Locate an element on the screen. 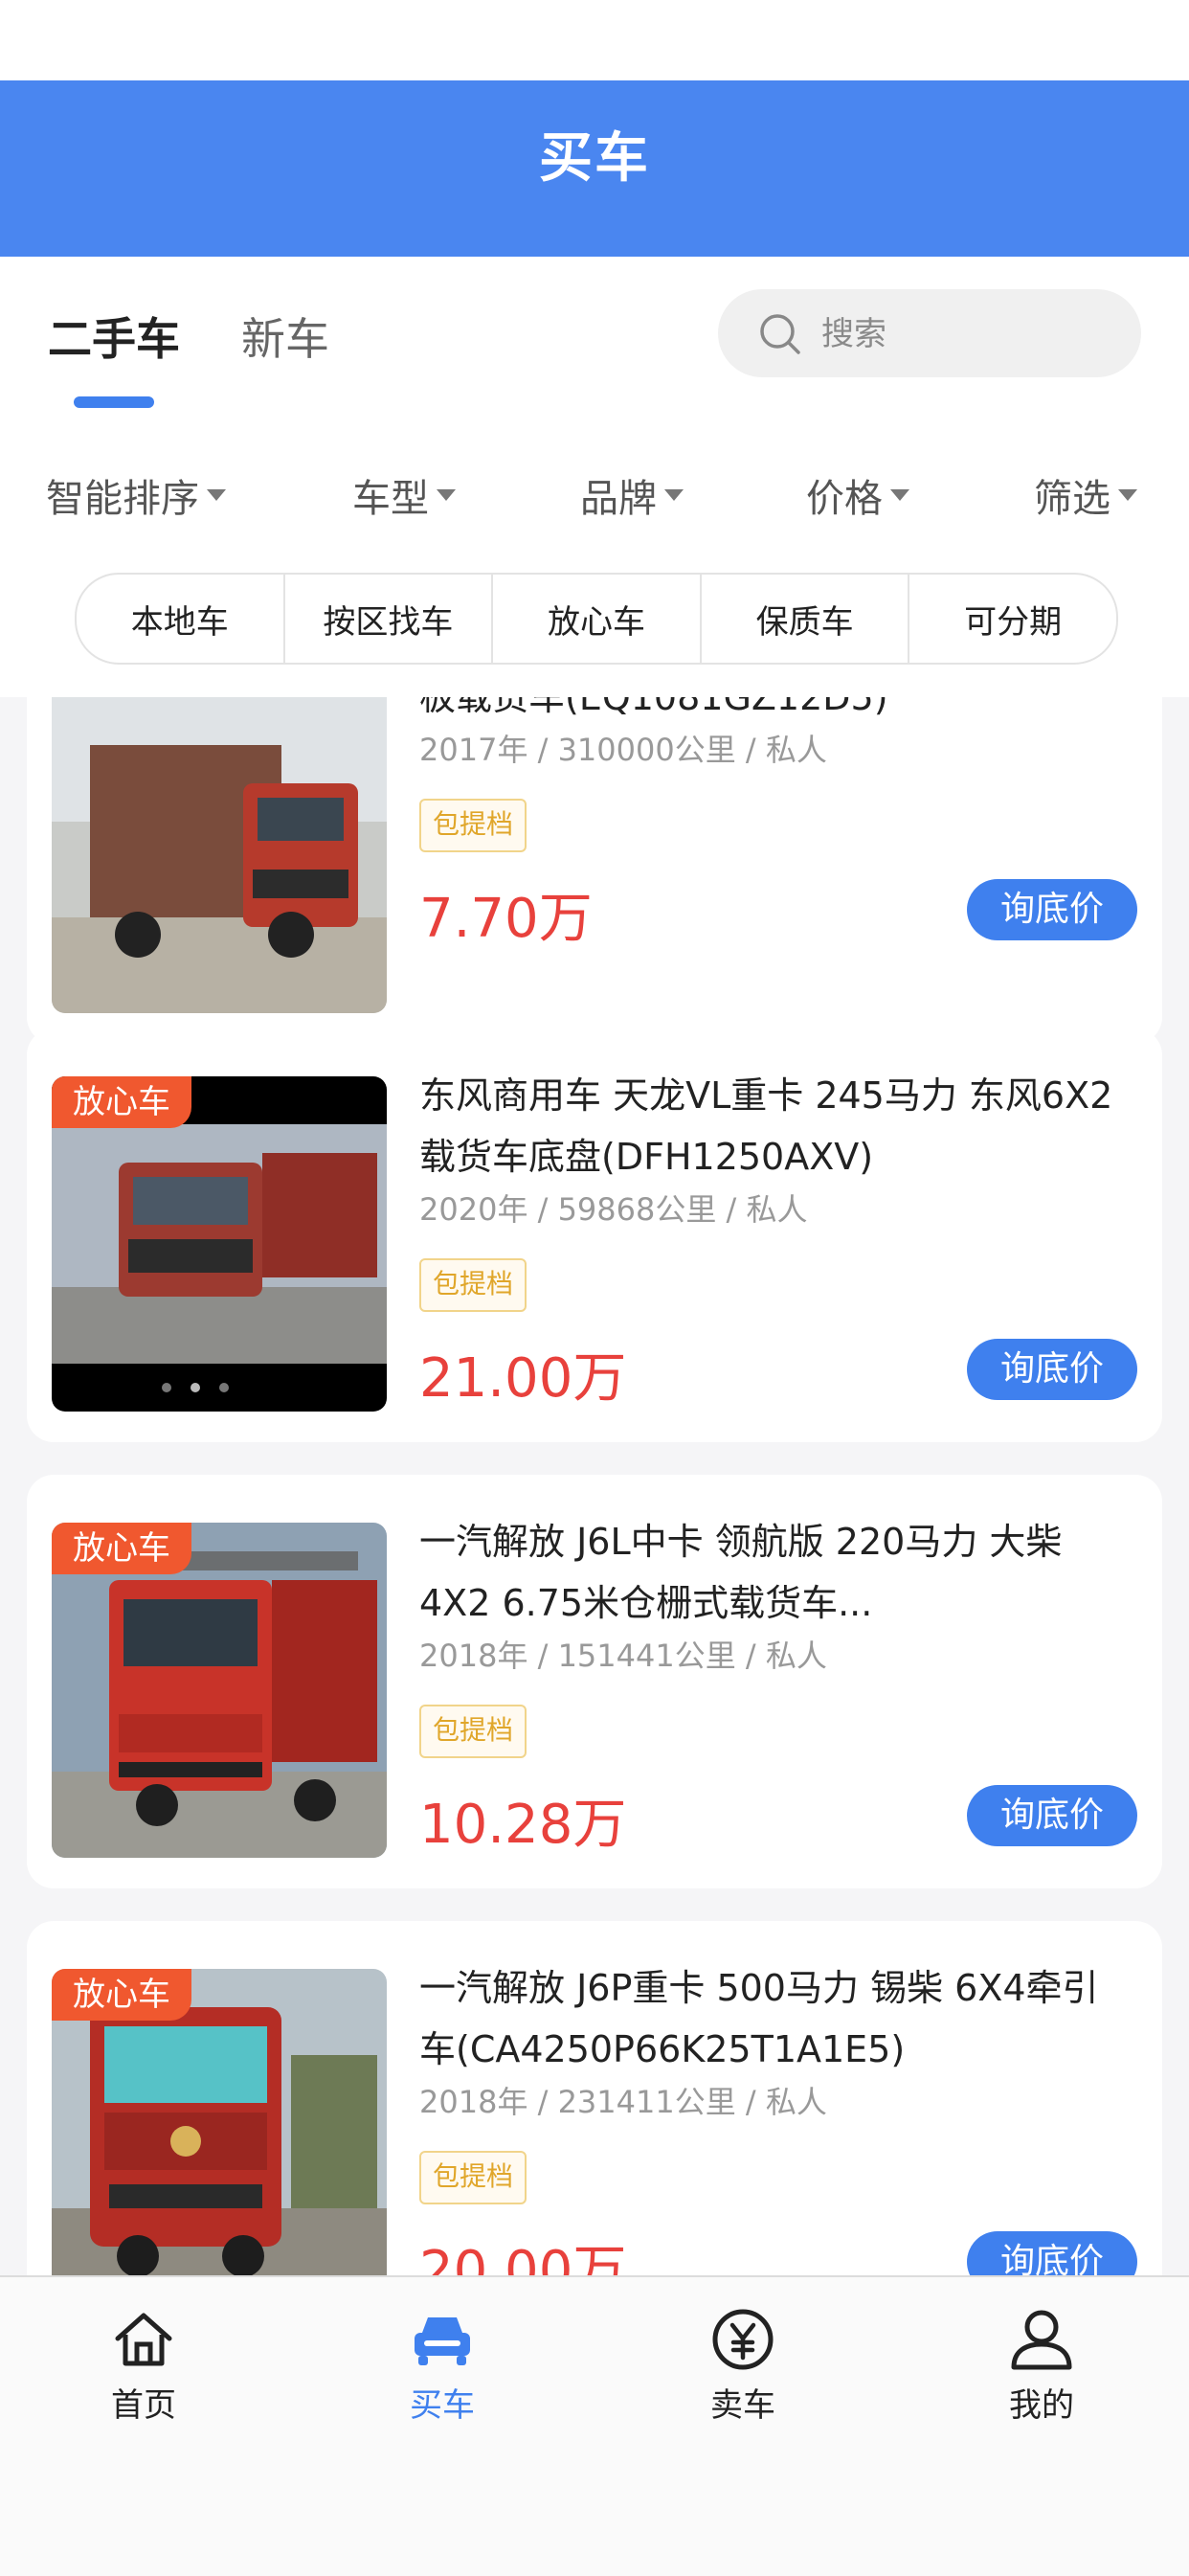 This screenshot has height=2576, width=1189. filter-price: 价格 is located at coordinates (857, 495).